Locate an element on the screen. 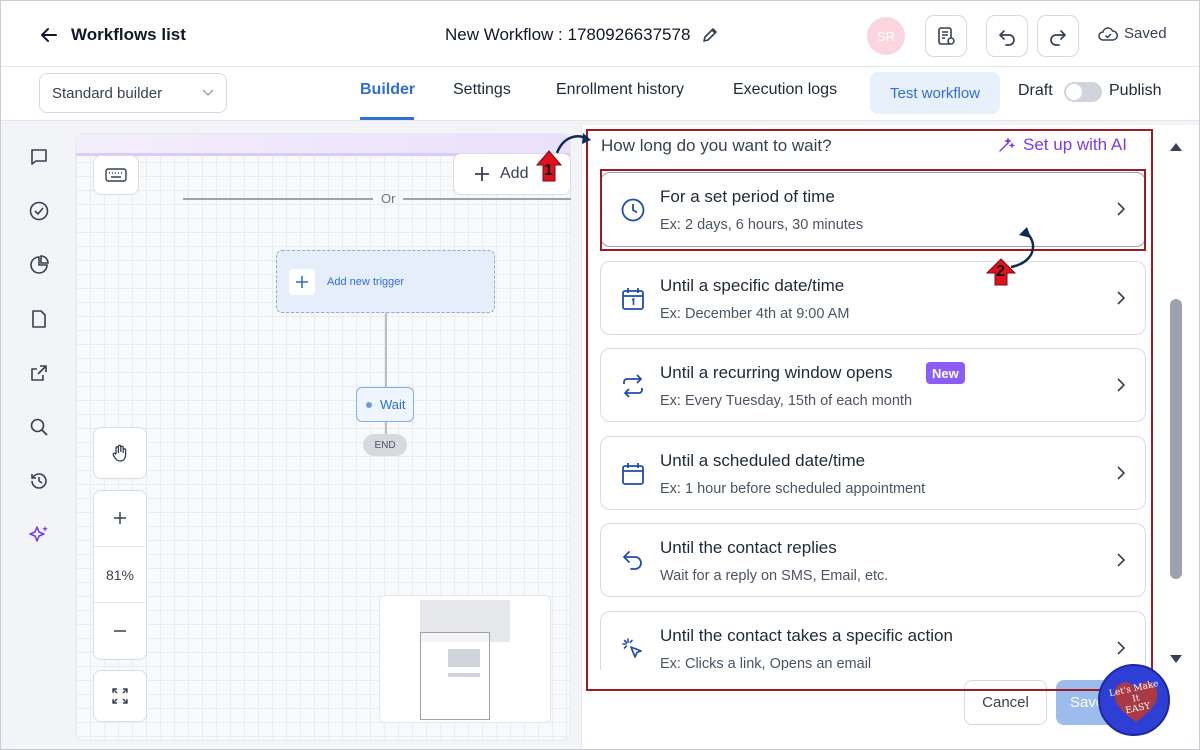  external-link-icon is located at coordinates (39, 373).